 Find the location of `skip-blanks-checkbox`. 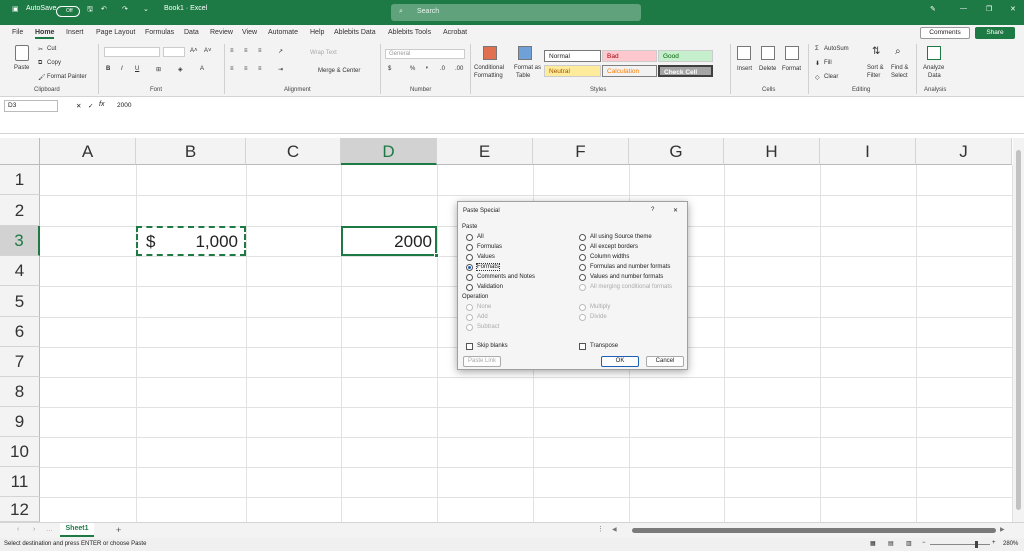

skip-blanks-checkbox is located at coordinates (469, 346).